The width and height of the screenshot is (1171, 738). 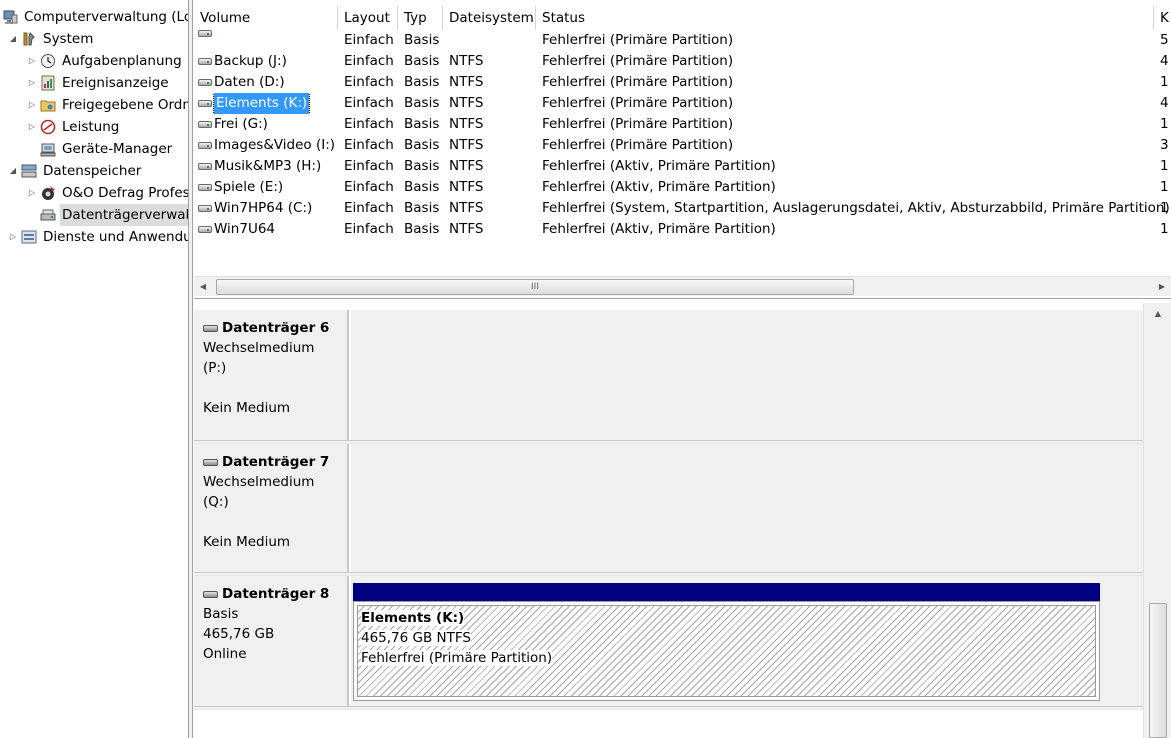 What do you see at coordinates (249, 187) in the screenshot?
I see `volume-name: Spiele (E:)` at bounding box center [249, 187].